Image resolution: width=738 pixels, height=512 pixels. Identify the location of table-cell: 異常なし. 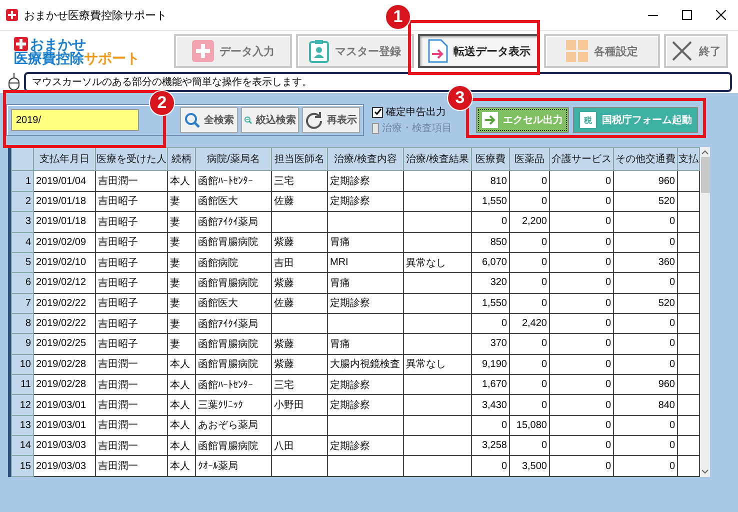
(438, 364).